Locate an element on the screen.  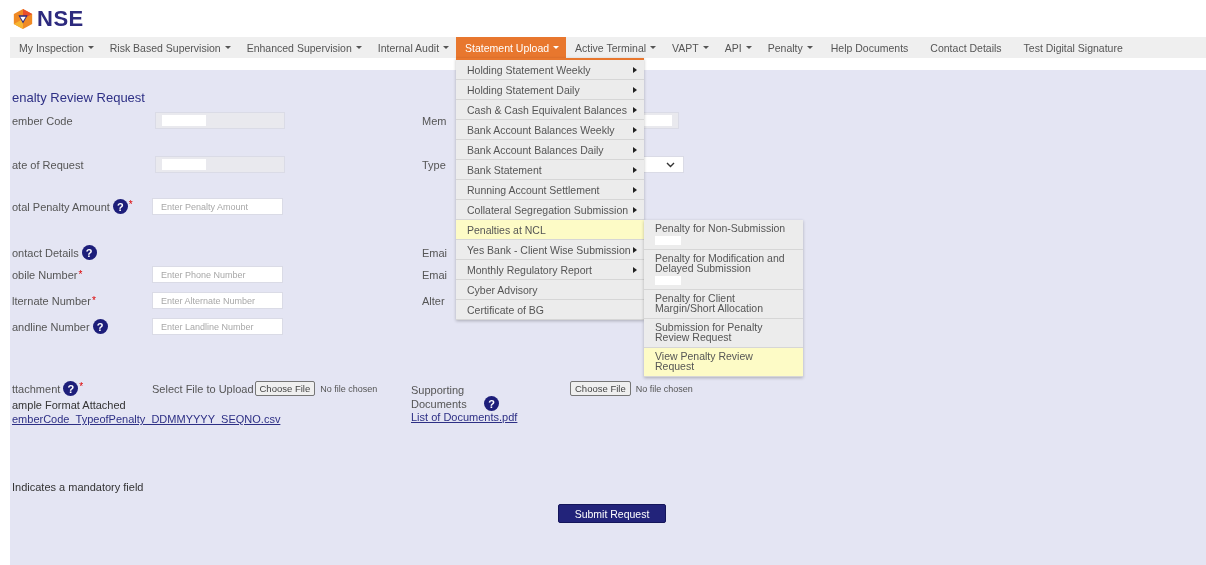
field-label: ttachment is located at coordinates (36, 388).